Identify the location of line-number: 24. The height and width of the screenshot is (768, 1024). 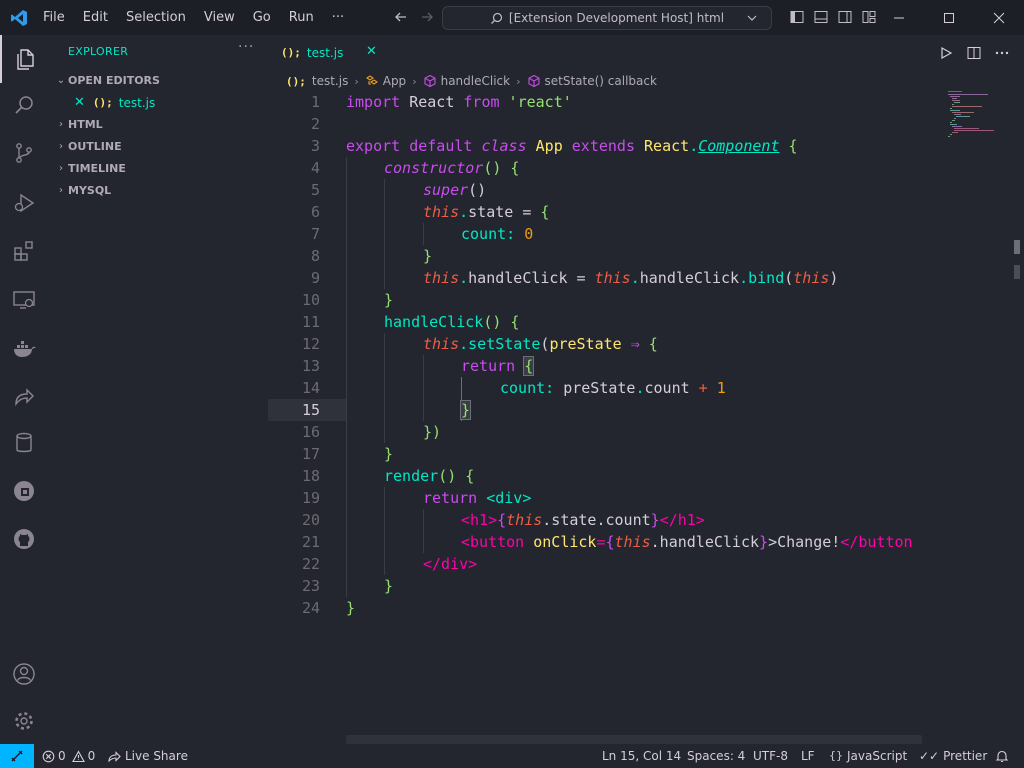
(310, 608).